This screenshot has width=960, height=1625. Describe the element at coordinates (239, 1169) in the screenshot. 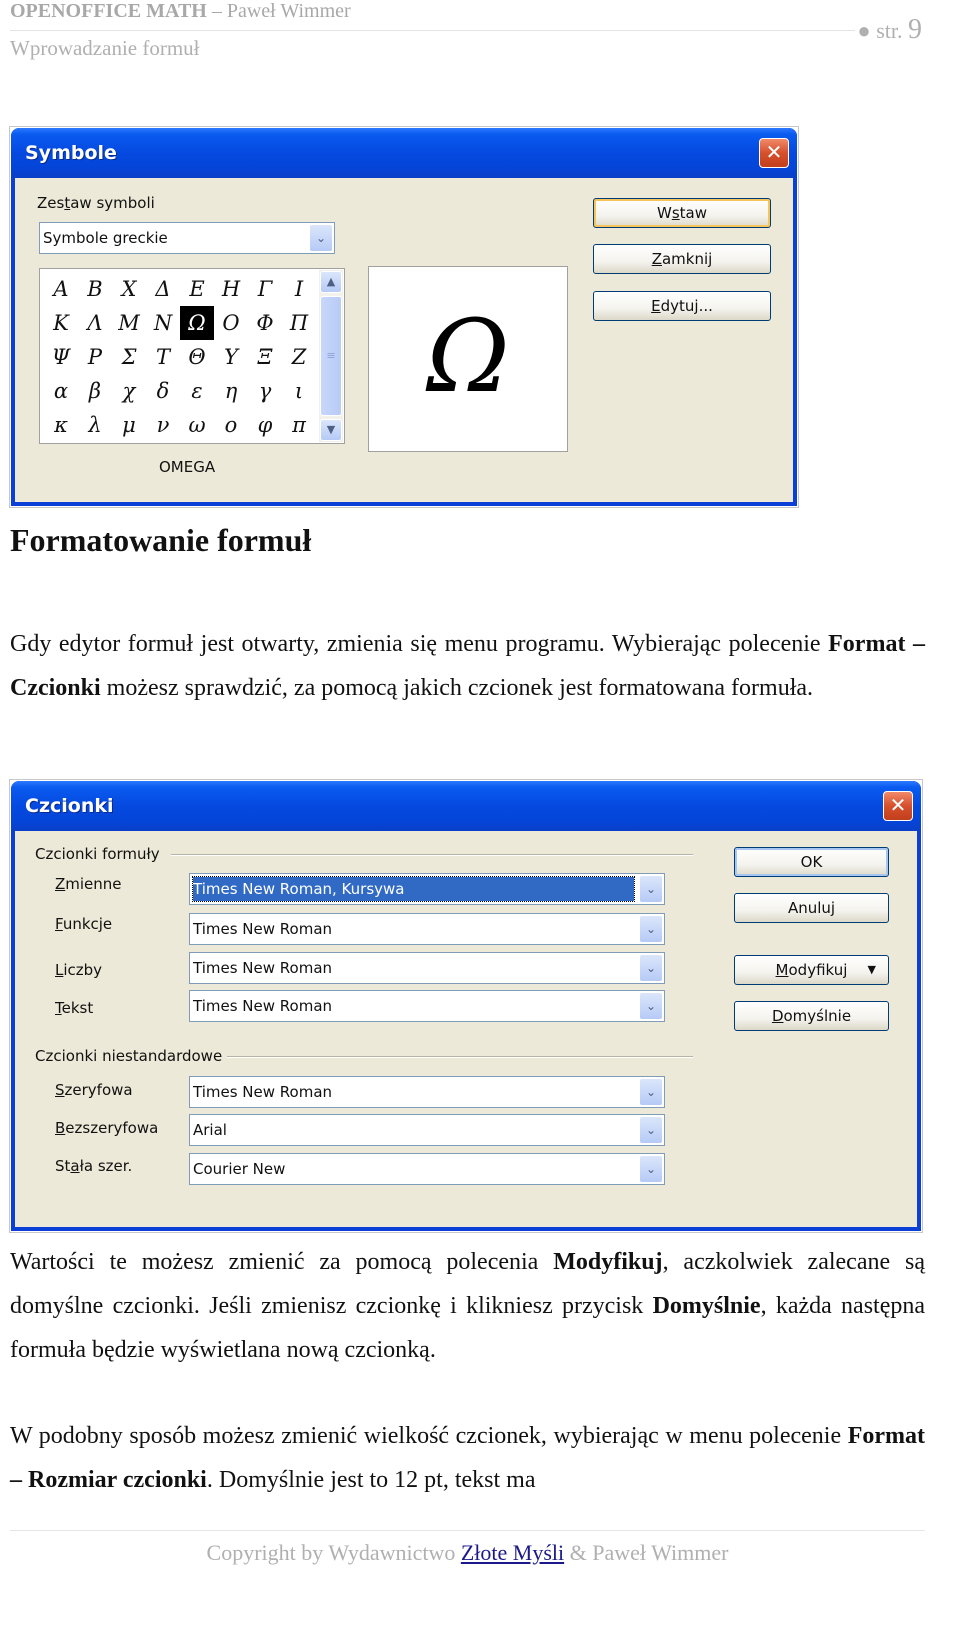

I see `fixed-width-font-value: Courier New` at that location.